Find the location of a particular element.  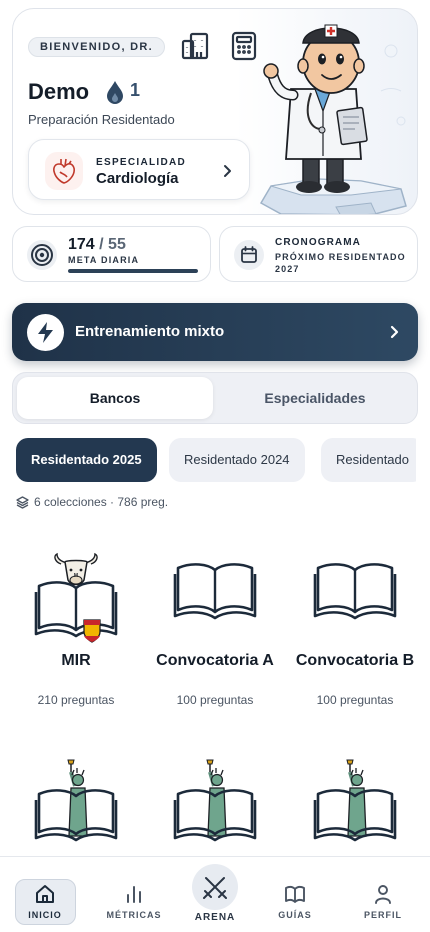

mixed-training-label: Entrenamiento mixto is located at coordinates (150, 331).